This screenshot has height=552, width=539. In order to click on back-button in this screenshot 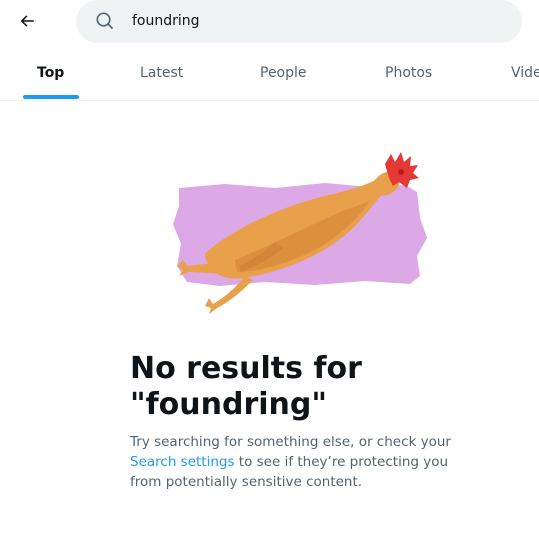, I will do `click(27, 21)`.